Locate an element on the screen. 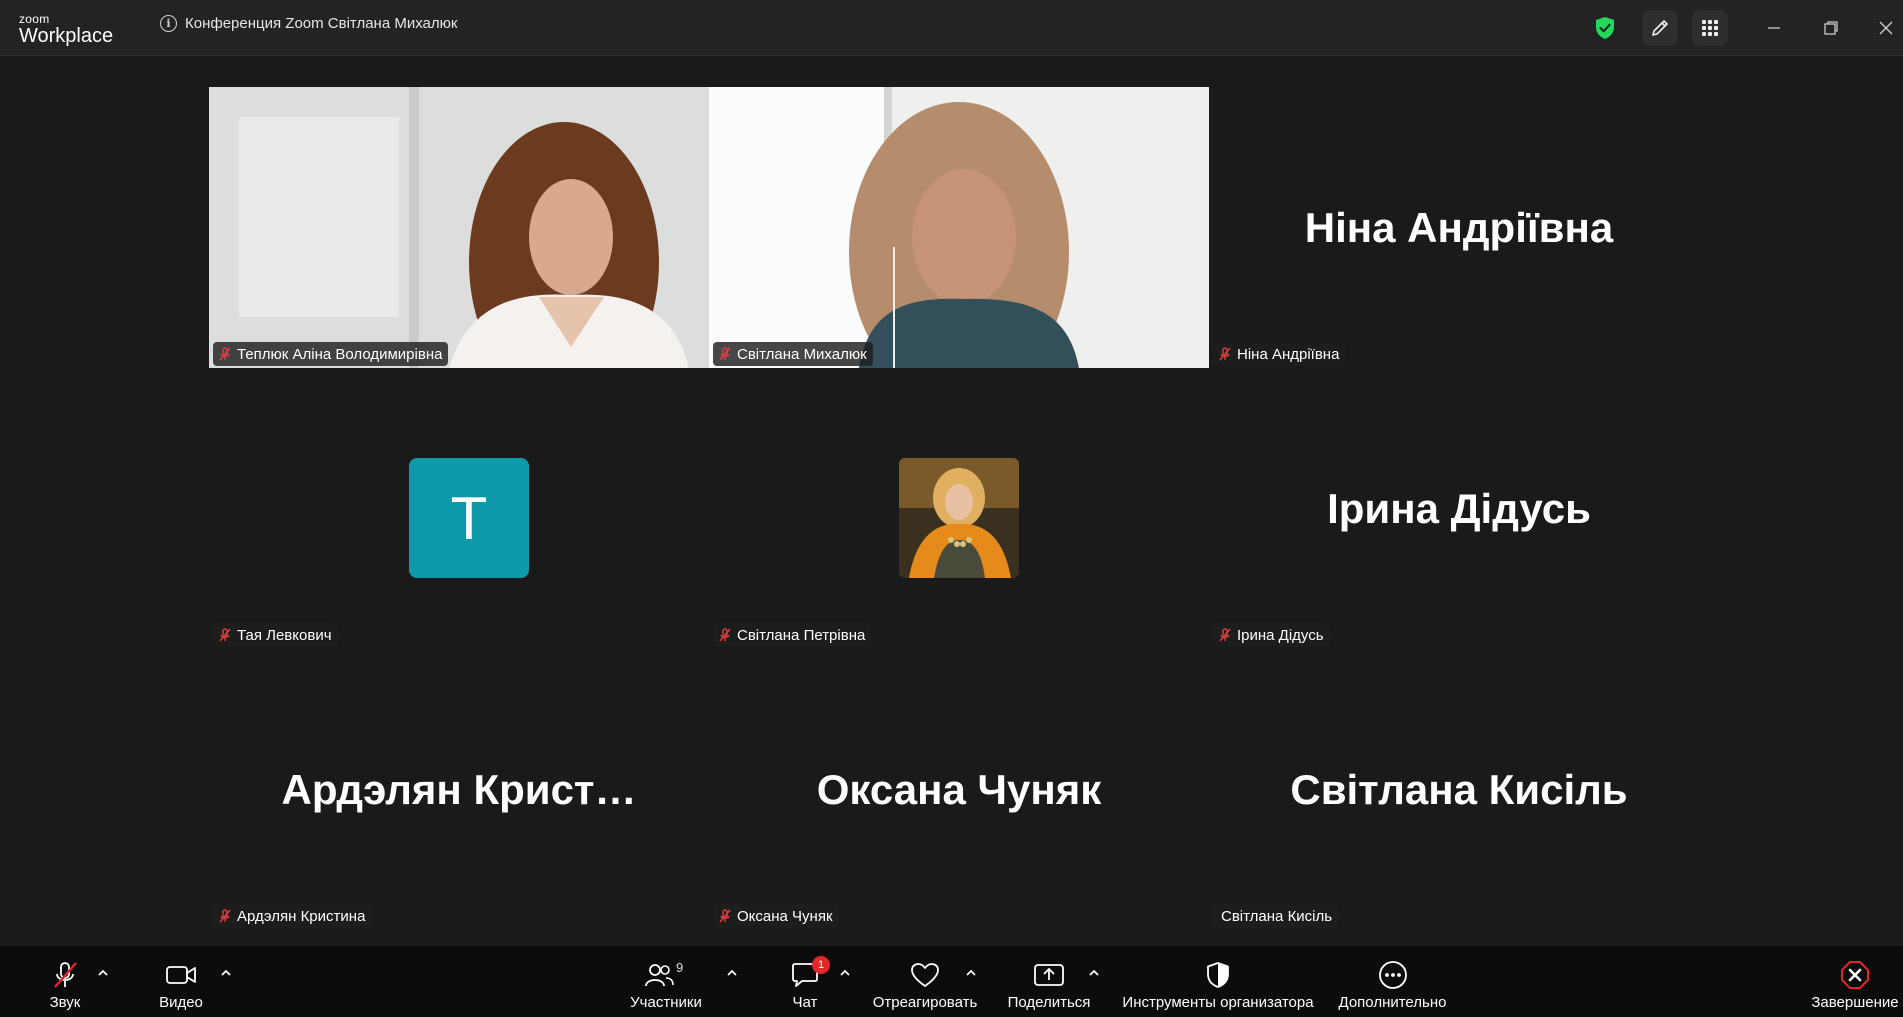  participant-name: Оксана Чуняк is located at coordinates (785, 916).